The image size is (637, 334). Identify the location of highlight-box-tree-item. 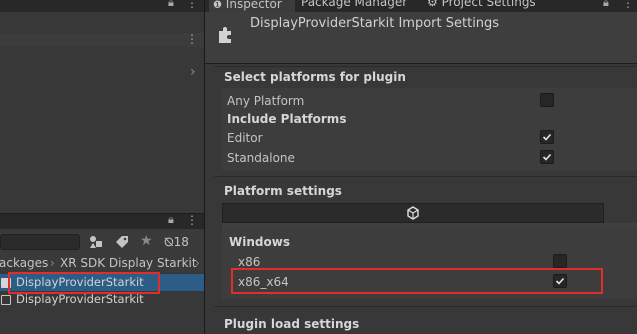
(84, 283).